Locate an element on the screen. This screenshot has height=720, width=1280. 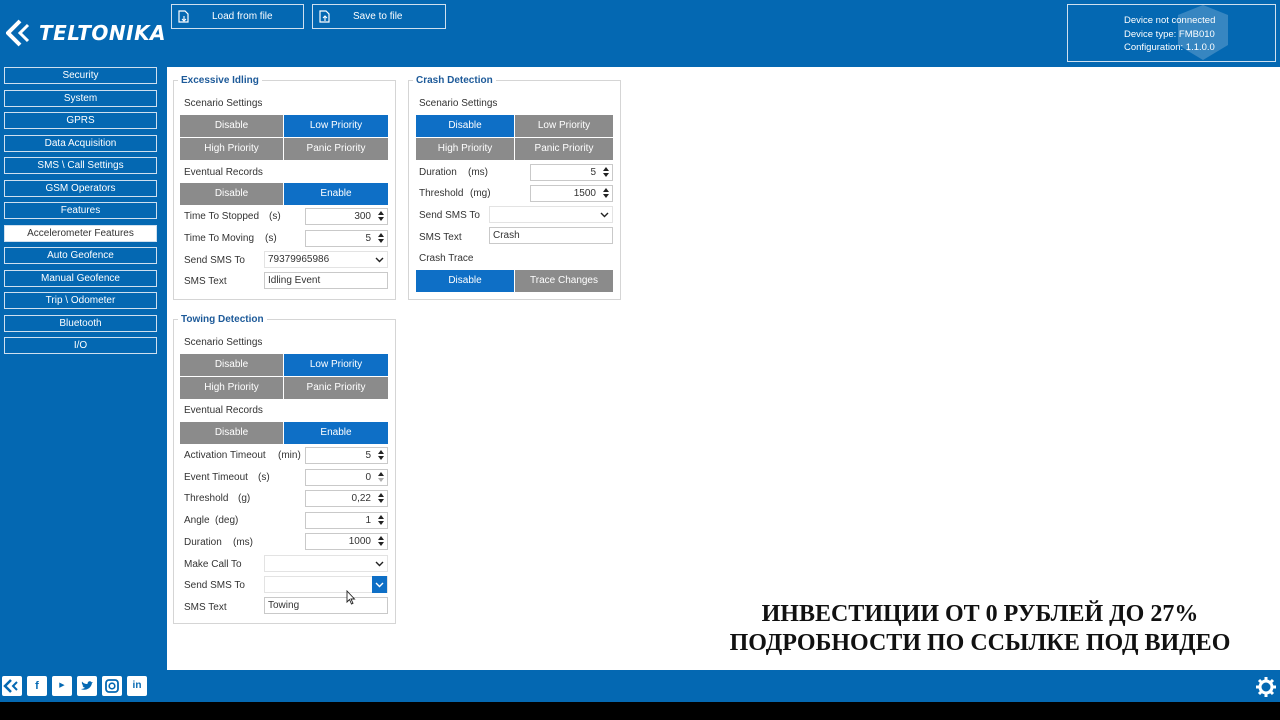
save-to-file-button: Save to file is located at coordinates (379, 16).